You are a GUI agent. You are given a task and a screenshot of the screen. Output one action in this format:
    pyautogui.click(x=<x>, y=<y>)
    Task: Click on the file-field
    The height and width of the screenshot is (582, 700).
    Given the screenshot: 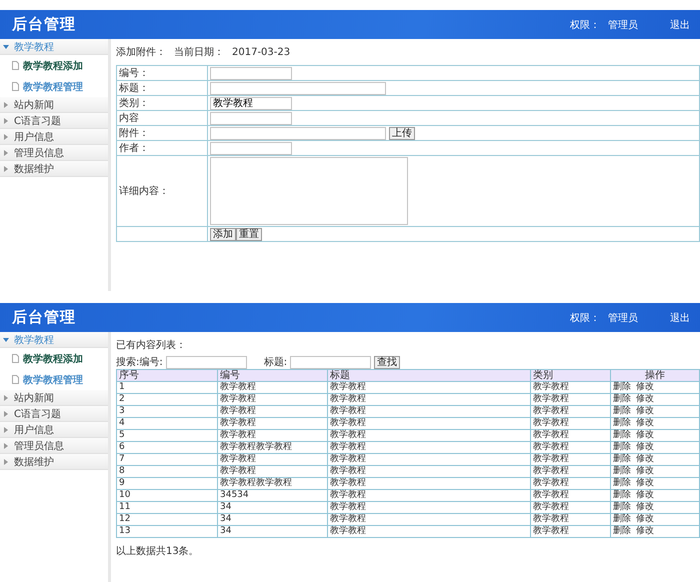 What is the action you would take?
    pyautogui.click(x=298, y=133)
    